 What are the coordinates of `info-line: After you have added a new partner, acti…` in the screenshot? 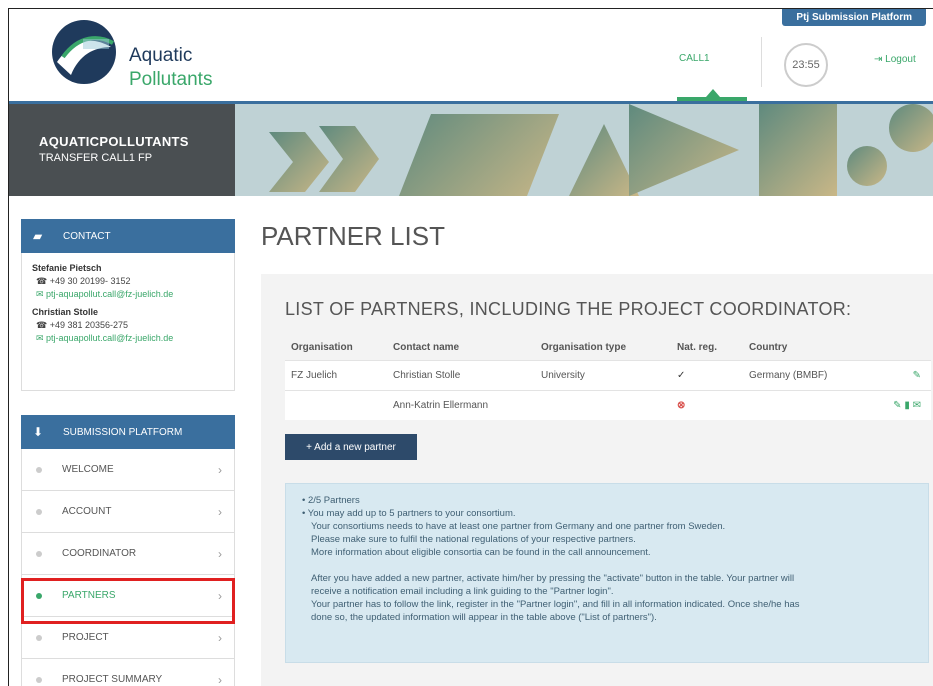 It's located at (553, 578).